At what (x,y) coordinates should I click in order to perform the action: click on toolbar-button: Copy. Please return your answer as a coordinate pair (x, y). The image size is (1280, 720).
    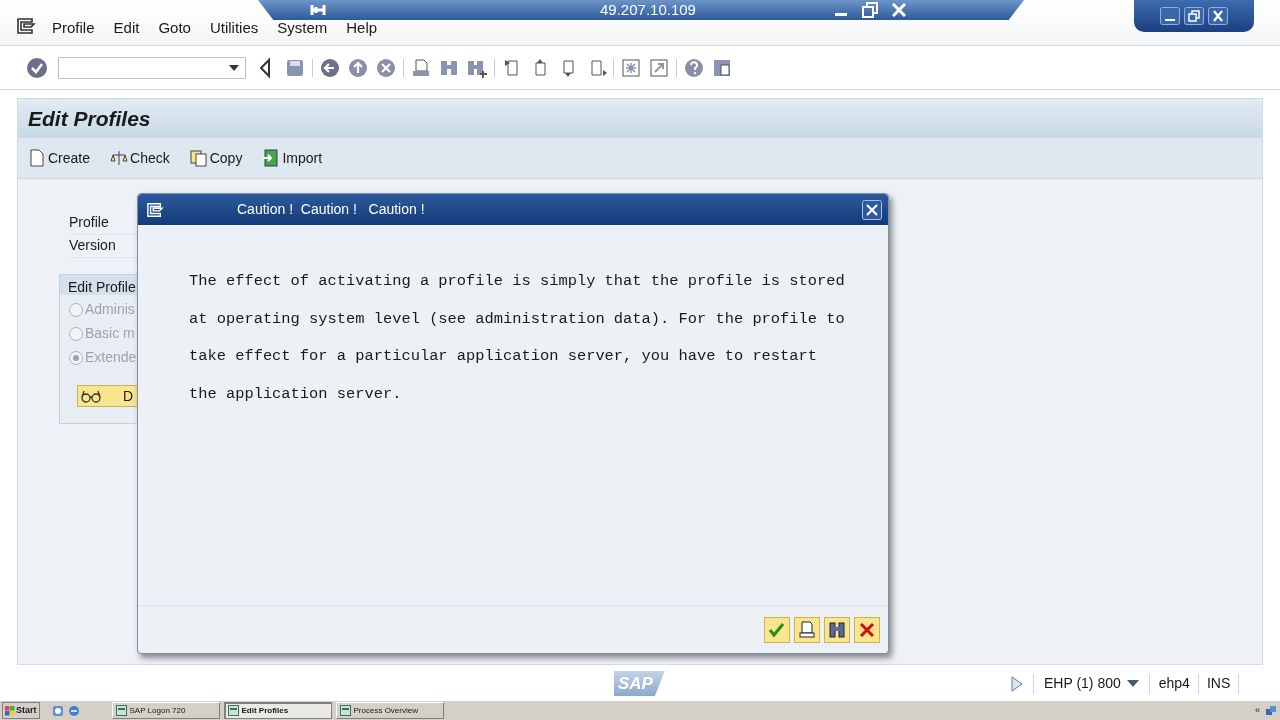
    Looking at the image, I should click on (216, 158).